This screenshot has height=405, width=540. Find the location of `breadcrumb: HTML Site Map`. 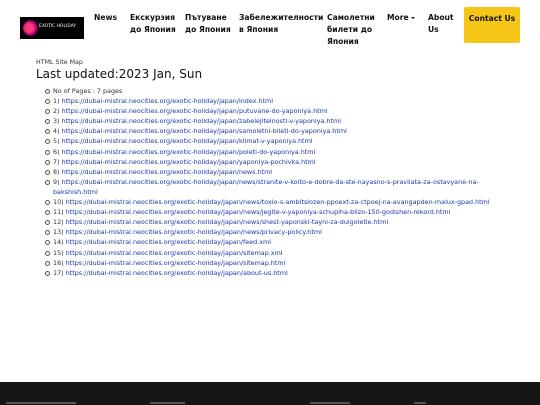

breadcrumb: HTML Site Map is located at coordinates (59, 62).